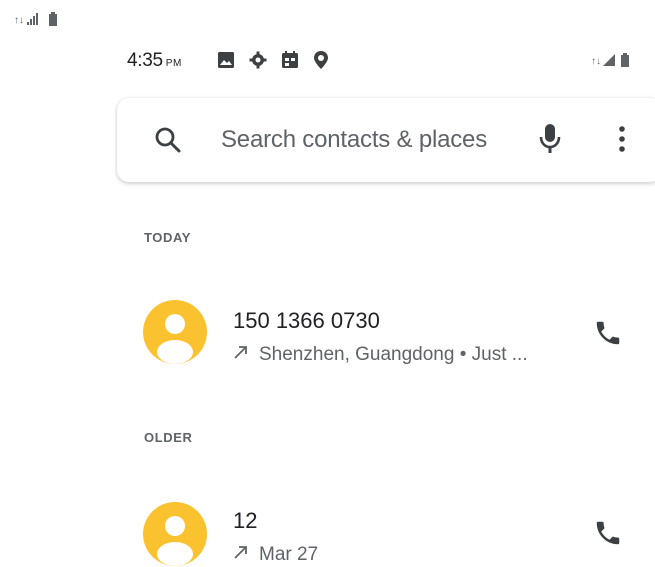 Image resolution: width=655 pixels, height=567 pixels. I want to click on section-header-older: OLDER, so click(168, 437).